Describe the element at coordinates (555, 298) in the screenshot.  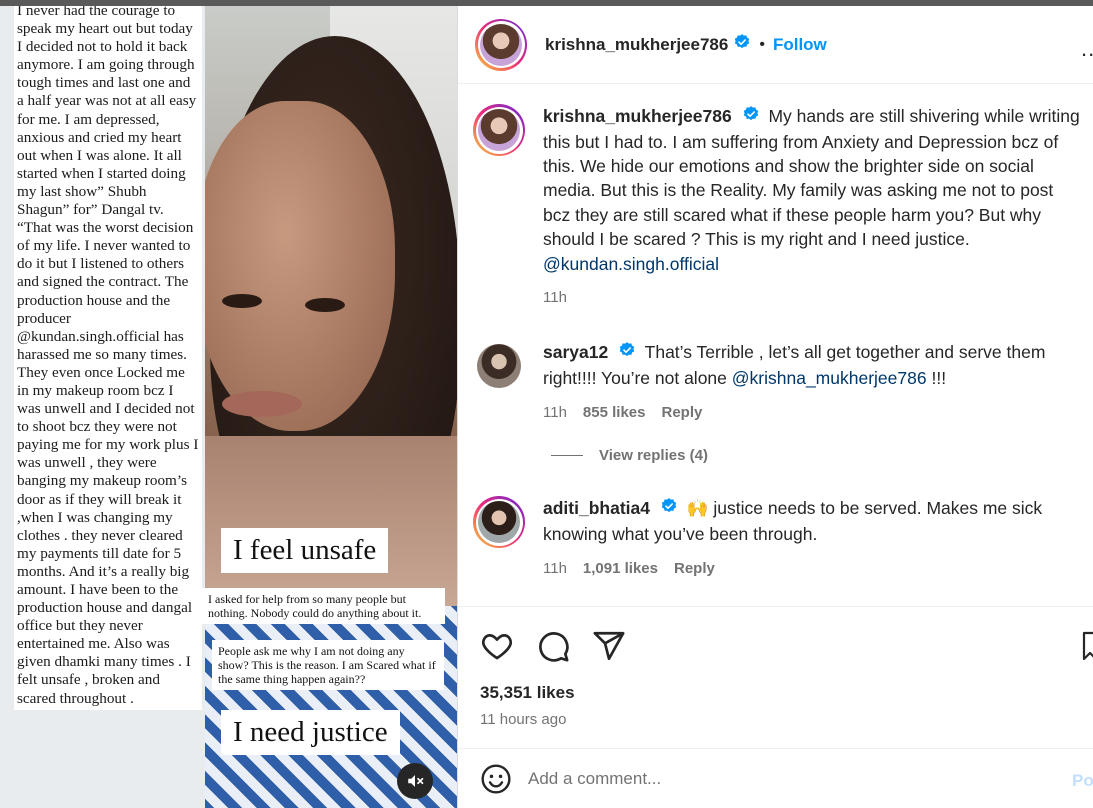
I see `caption-time: 11h` at that location.